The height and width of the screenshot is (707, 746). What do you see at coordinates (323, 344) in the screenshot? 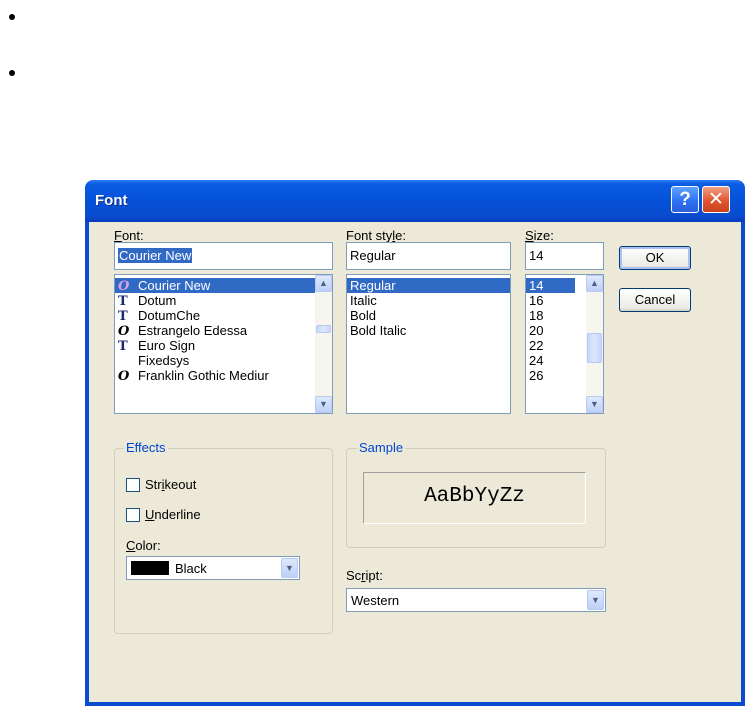
I see `font-list-scrollbar: ▲ ▼` at bounding box center [323, 344].